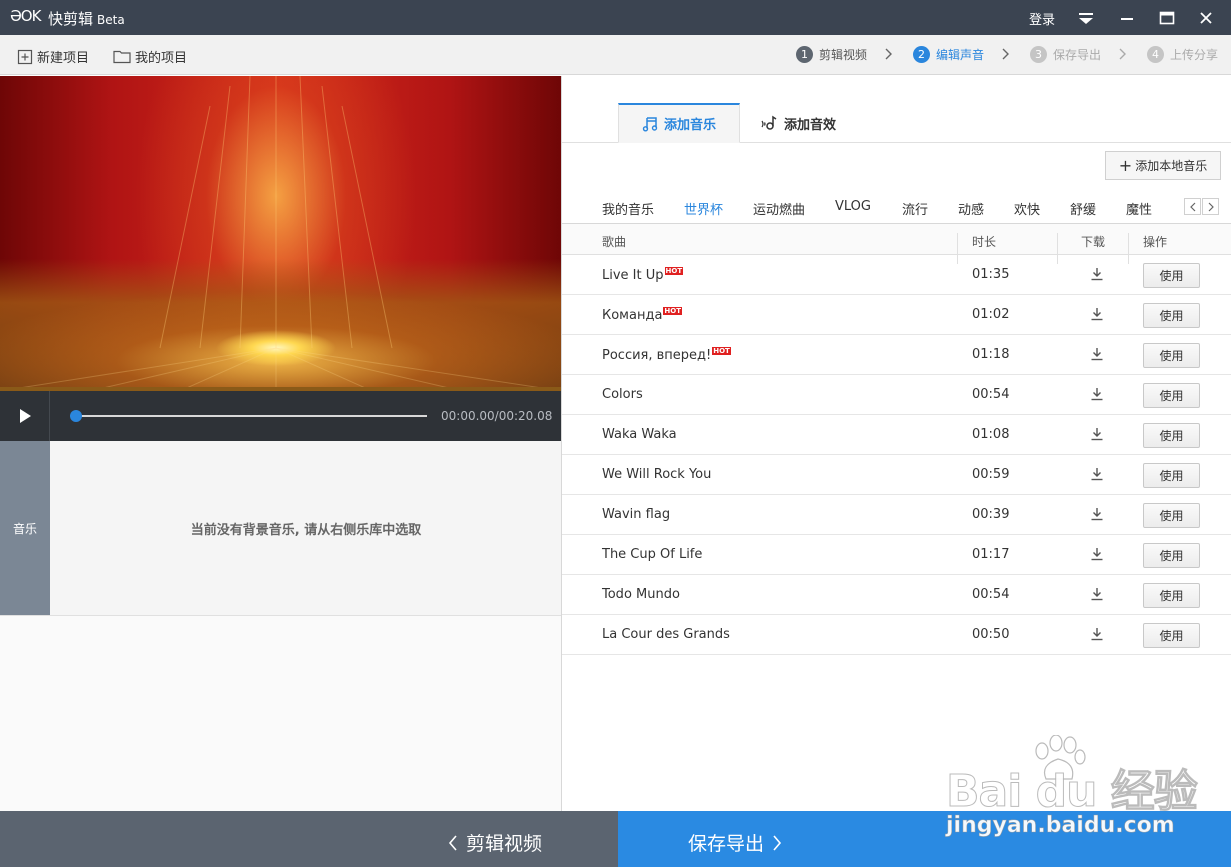 This screenshot has width=1231, height=867. What do you see at coordinates (1155, 54) in the screenshot?
I see `step-number: 4` at bounding box center [1155, 54].